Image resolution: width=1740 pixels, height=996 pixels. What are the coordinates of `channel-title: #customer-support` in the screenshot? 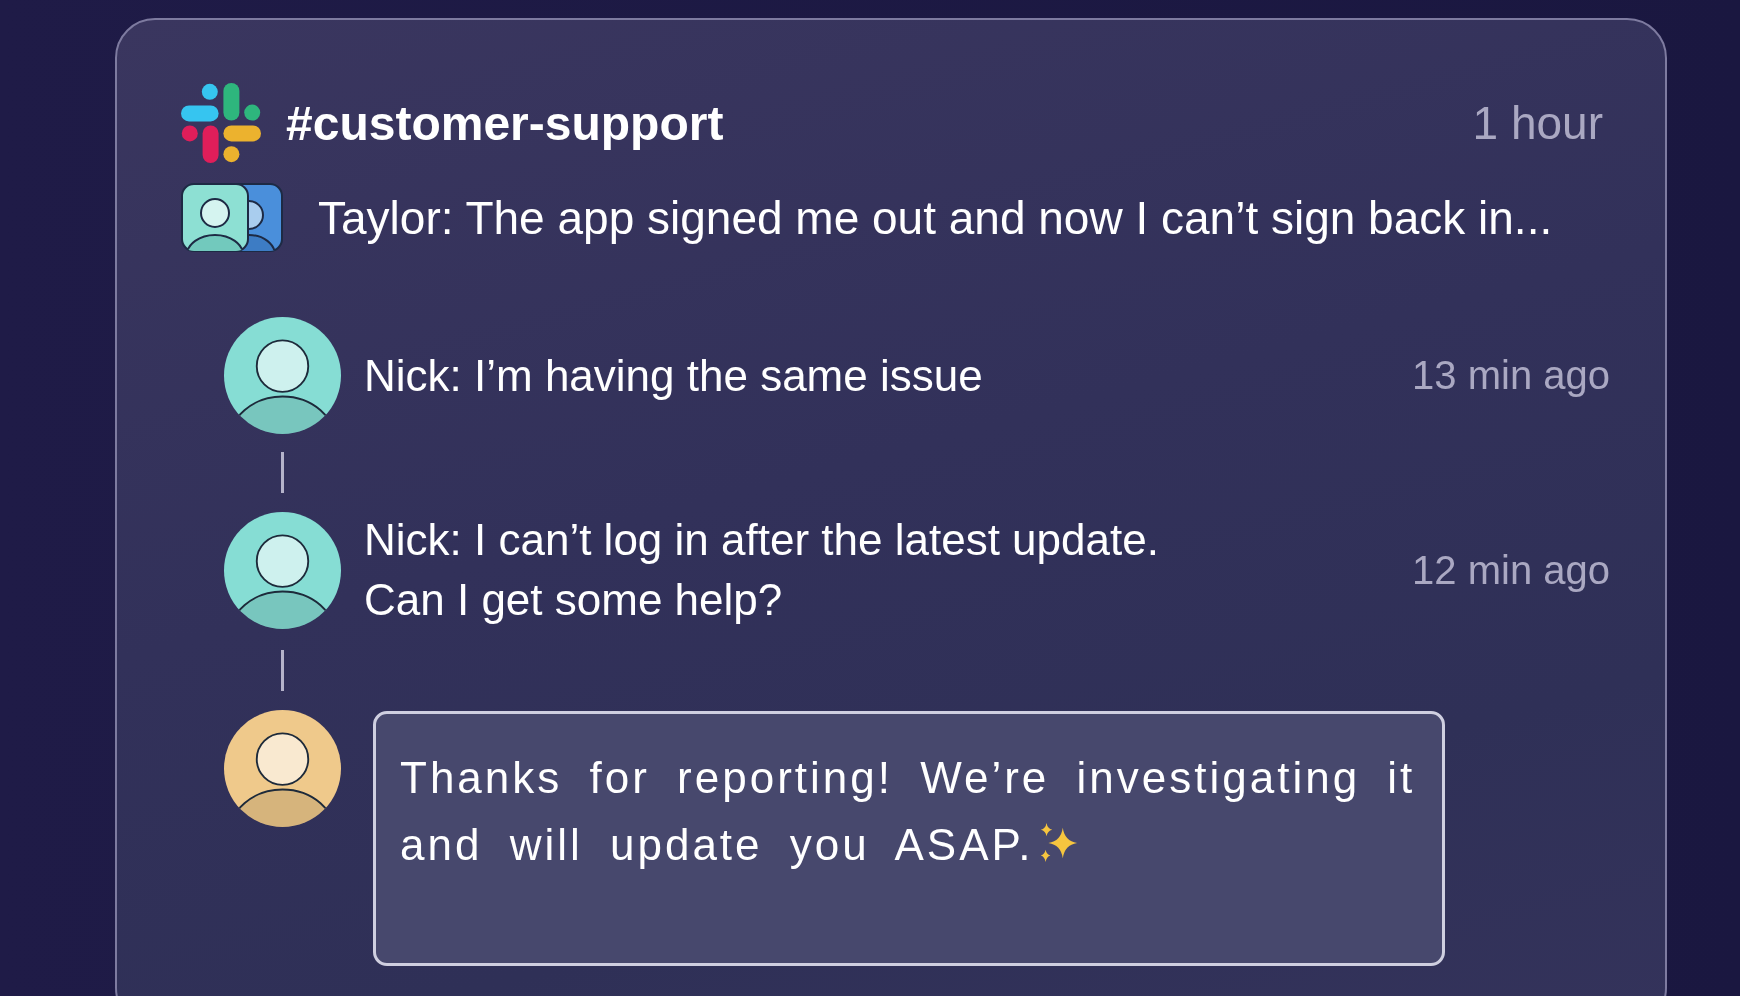 It's located at (505, 123).